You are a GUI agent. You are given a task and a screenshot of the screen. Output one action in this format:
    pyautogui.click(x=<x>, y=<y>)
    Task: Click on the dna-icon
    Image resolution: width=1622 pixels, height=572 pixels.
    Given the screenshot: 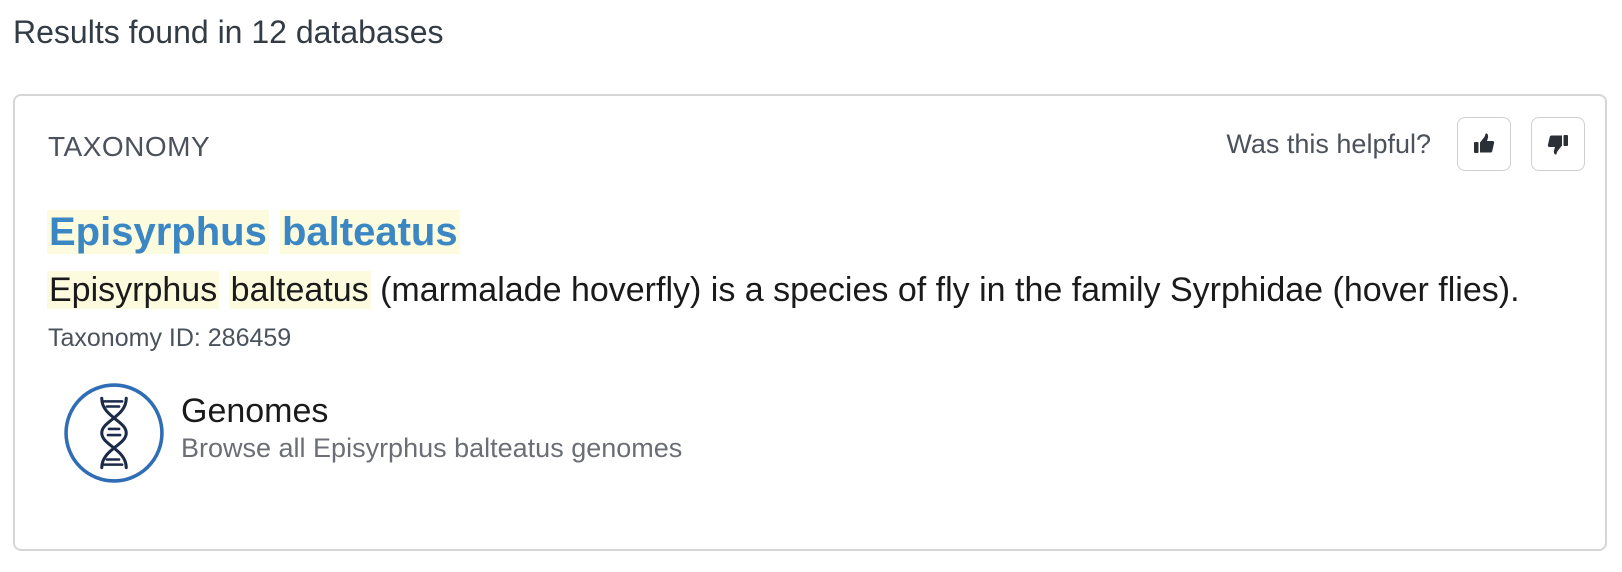 What is the action you would take?
    pyautogui.click(x=114, y=433)
    